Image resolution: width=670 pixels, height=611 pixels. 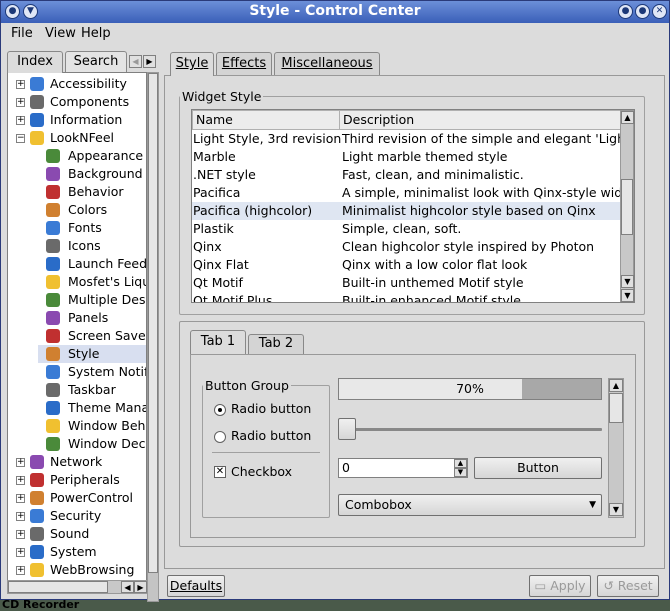 I want to click on list-item: Plastik Simple, clean, soft., so click(x=406, y=229).